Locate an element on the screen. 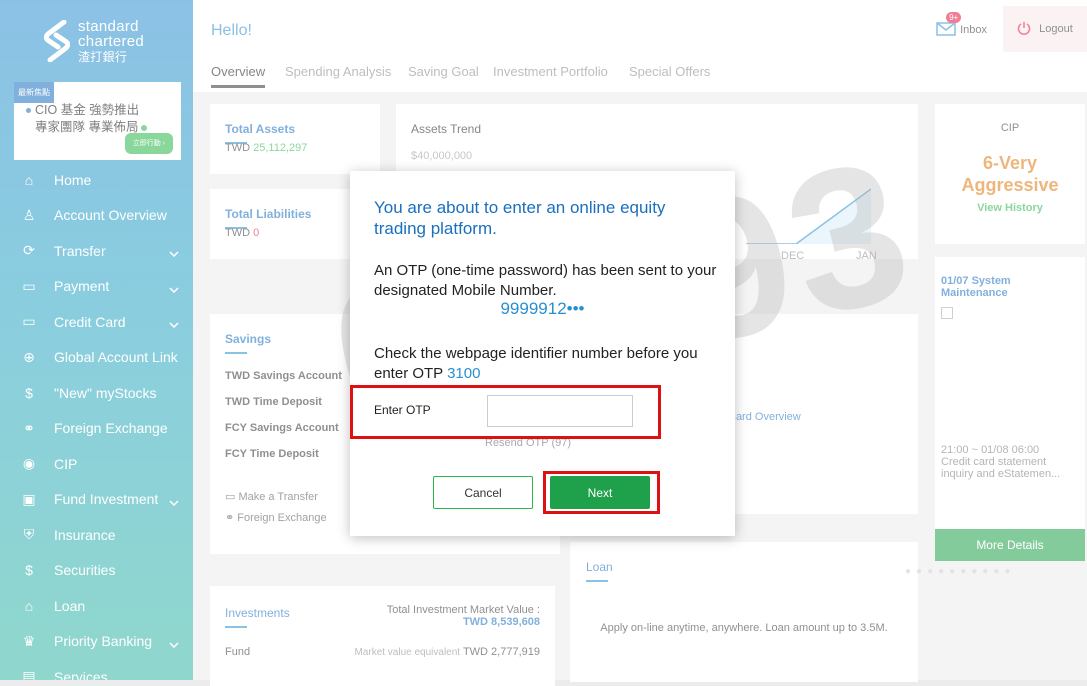  identifier-code: 3100 is located at coordinates (464, 373).